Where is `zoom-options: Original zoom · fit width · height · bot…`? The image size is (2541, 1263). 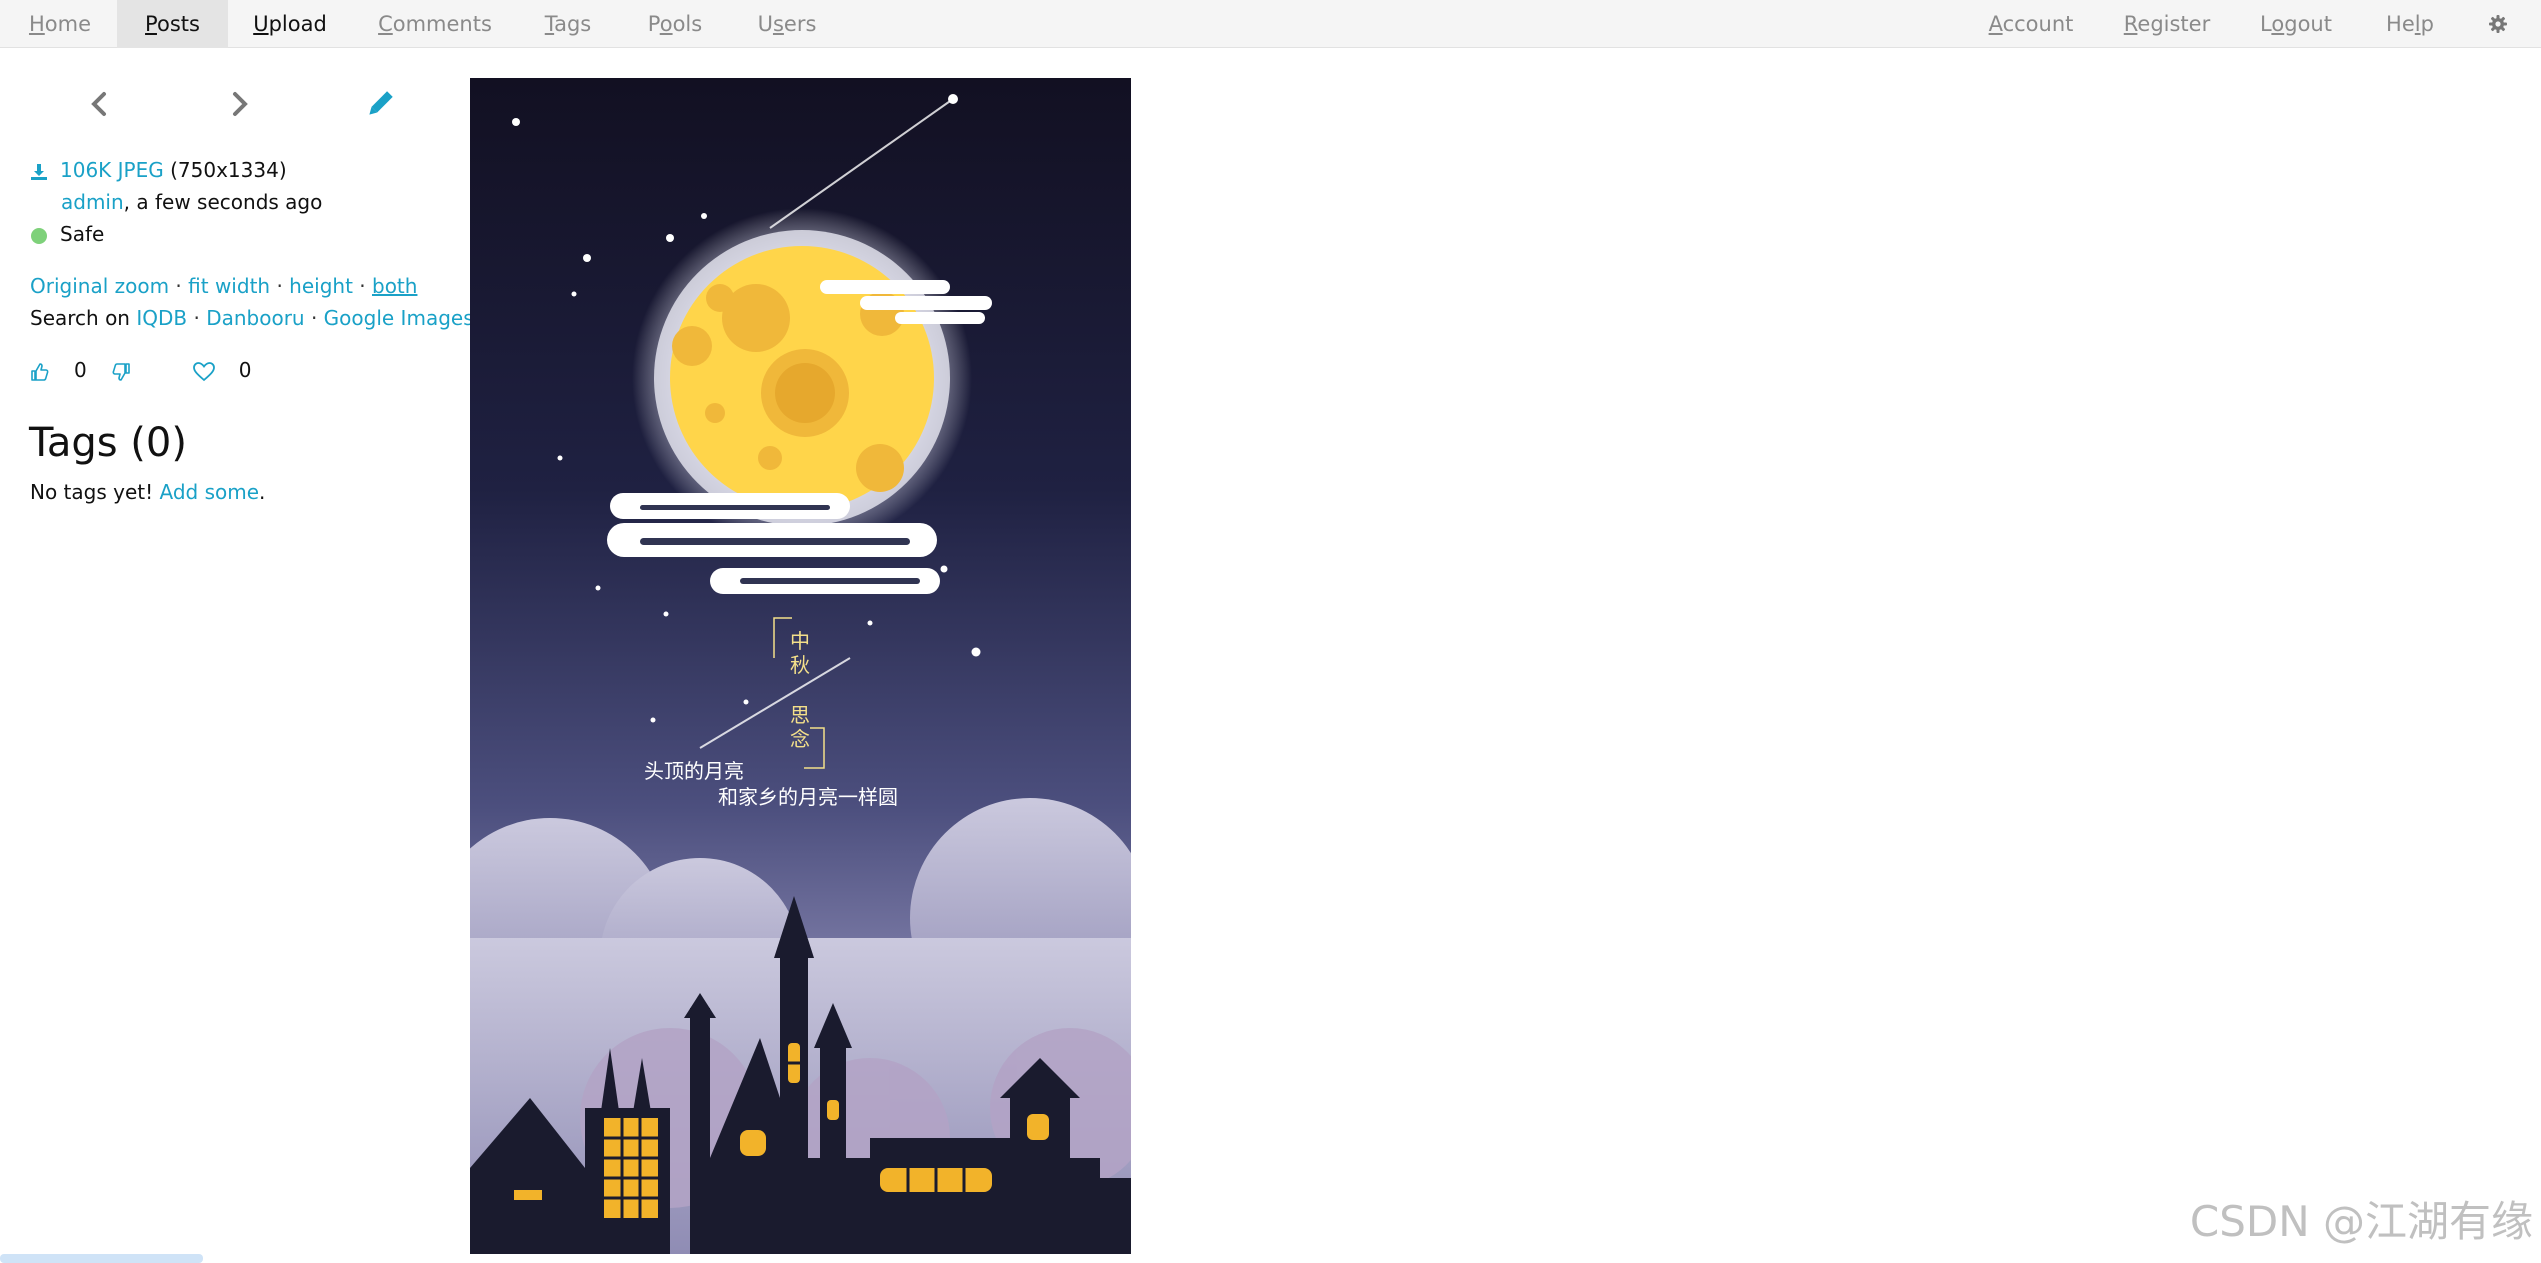 zoom-options: Original zoom · fit width · height · bot… is located at coordinates (224, 286).